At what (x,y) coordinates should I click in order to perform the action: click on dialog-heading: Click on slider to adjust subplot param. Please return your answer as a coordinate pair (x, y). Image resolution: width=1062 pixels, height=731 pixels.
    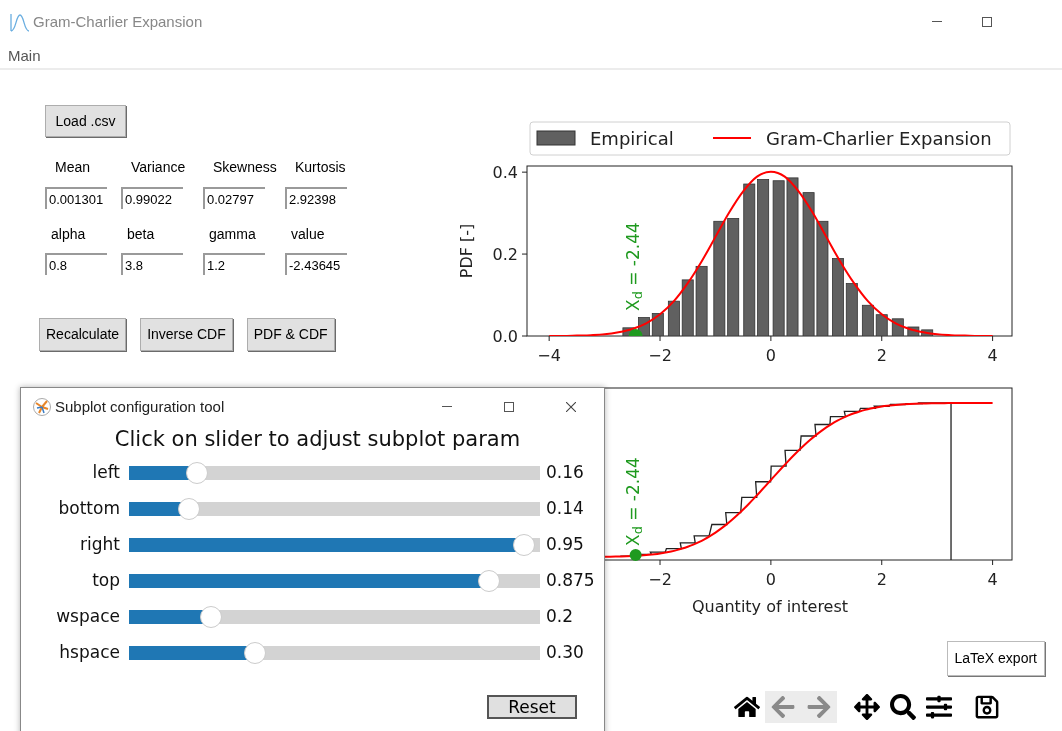
    Looking at the image, I should click on (317, 439).